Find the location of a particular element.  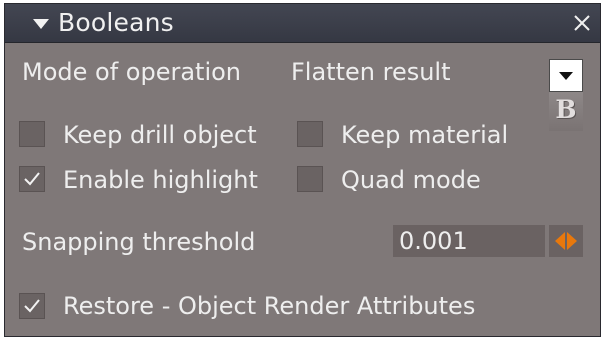

panel-titlebar: Booleans is located at coordinates (302, 23).